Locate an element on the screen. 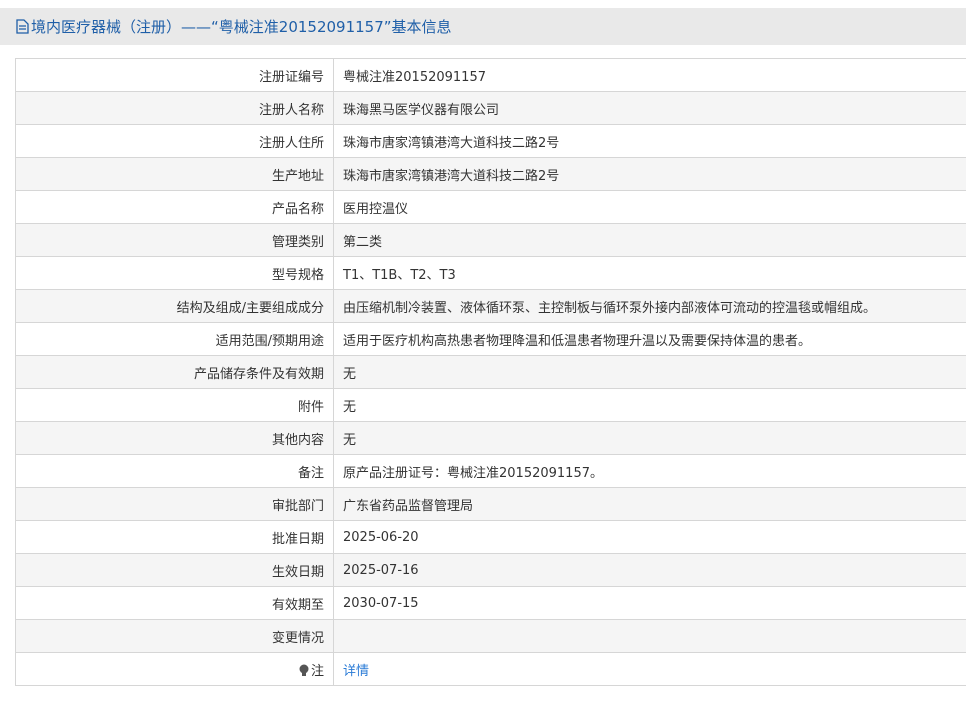 Image resolution: width=966 pixels, height=704 pixels. table-row-note: 注 详情 is located at coordinates (490, 669).